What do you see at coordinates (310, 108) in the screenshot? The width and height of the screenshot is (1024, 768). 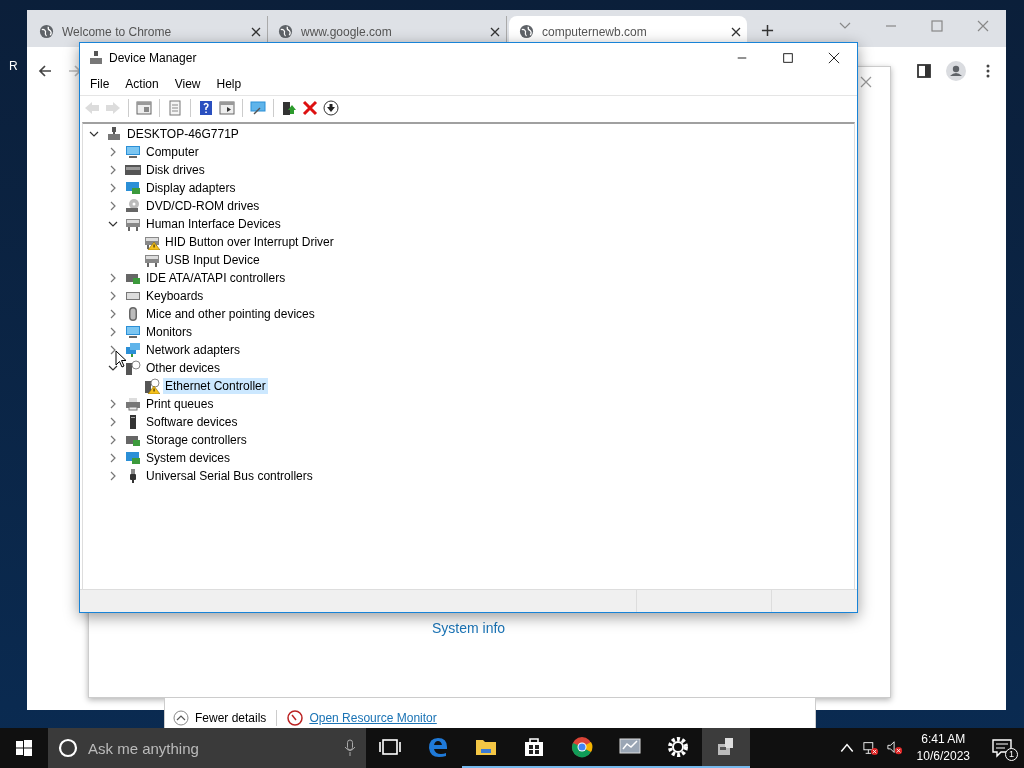 I see `uninstall-icon` at bounding box center [310, 108].